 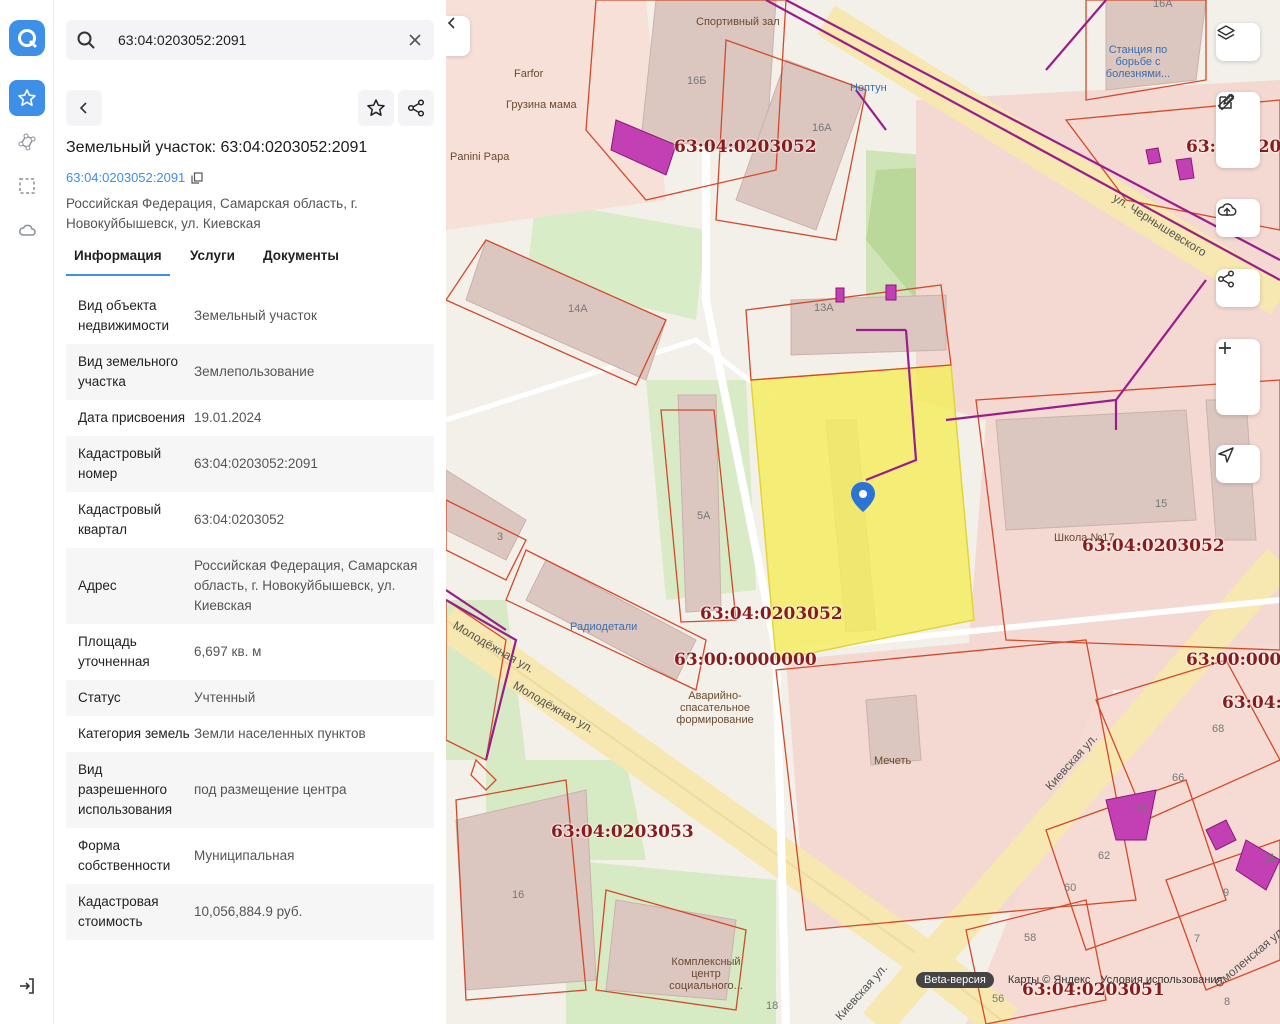 I want to click on back-button, so click(x=84, y=108).